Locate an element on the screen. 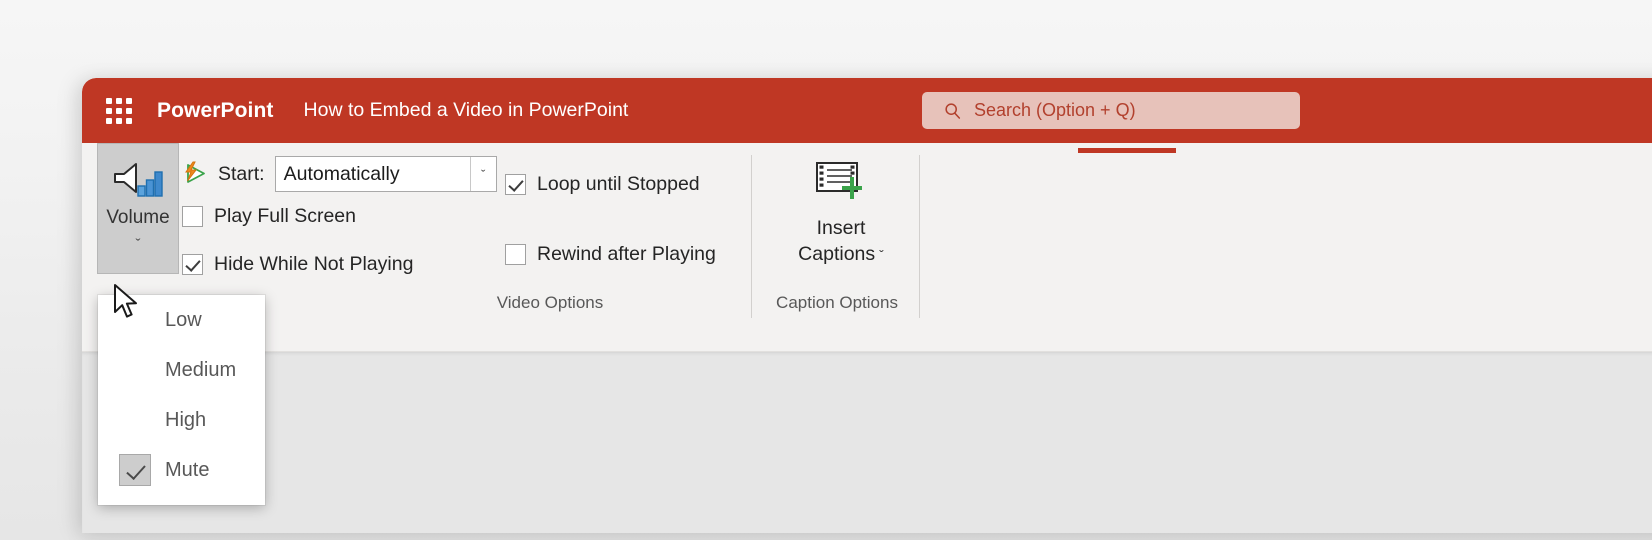  start-select: Automatically ˇ is located at coordinates (385, 174).